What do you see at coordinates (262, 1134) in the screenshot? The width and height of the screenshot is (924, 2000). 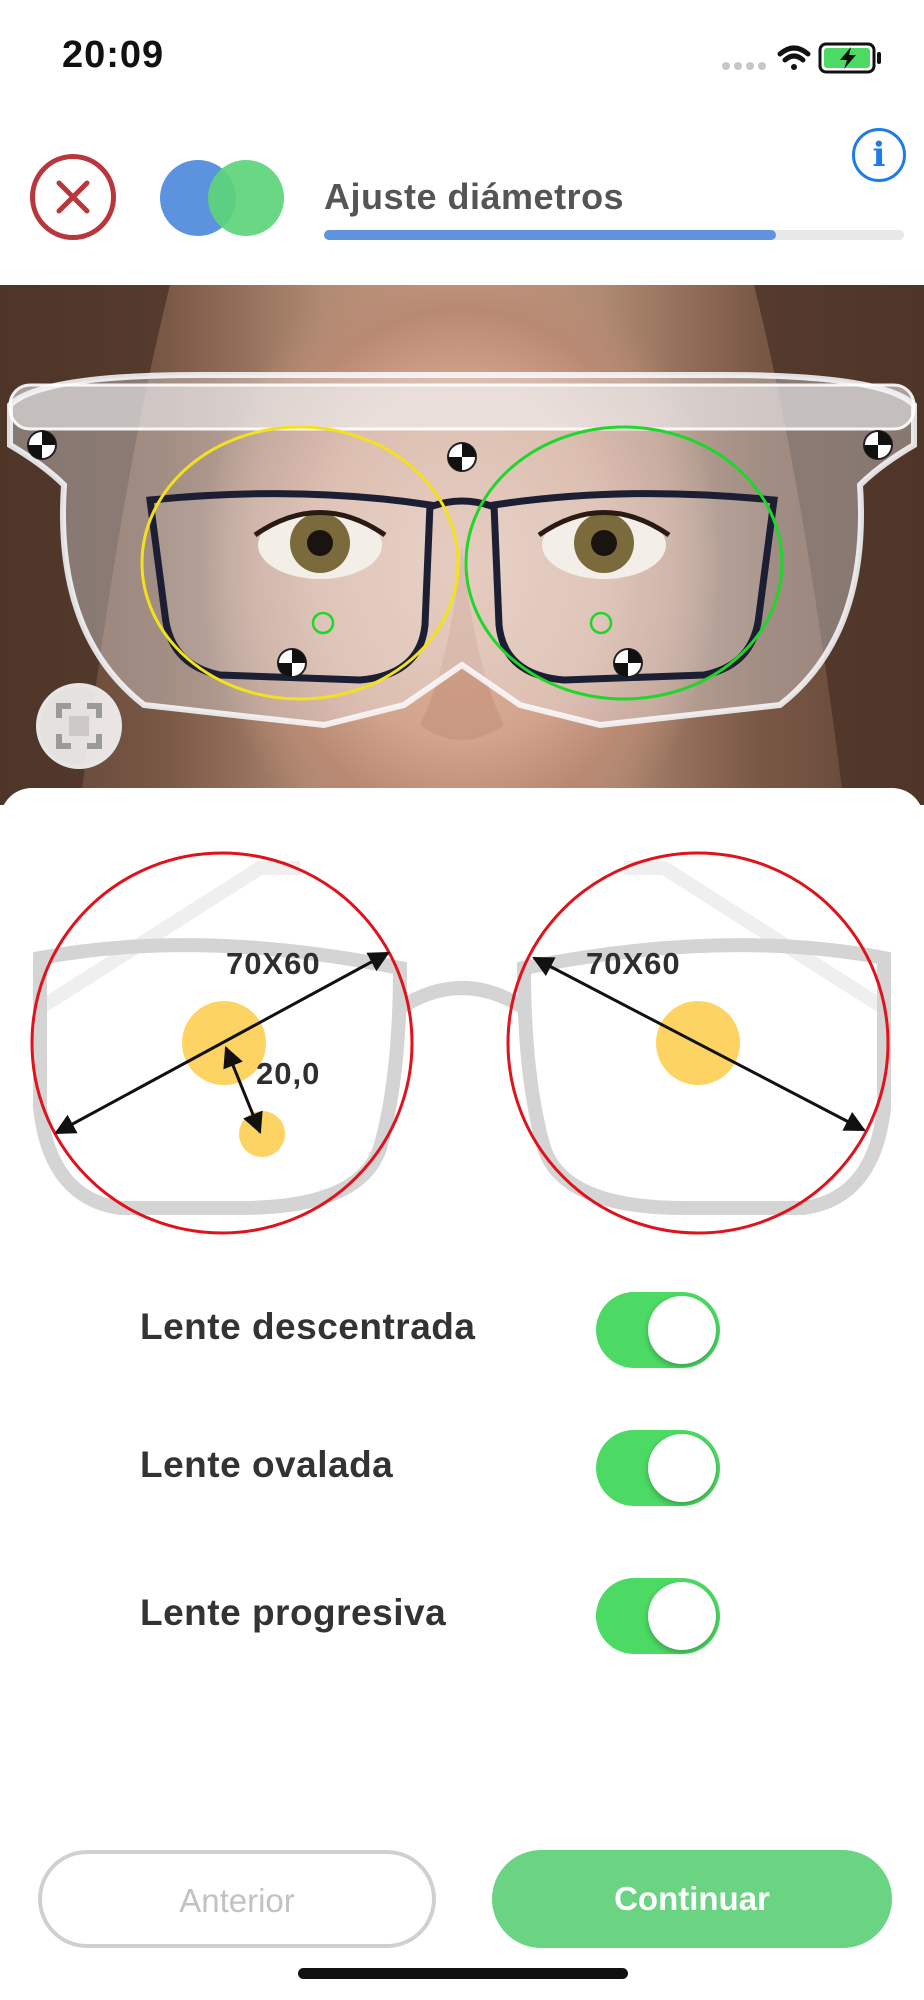 I see `left-optical-center-marker` at bounding box center [262, 1134].